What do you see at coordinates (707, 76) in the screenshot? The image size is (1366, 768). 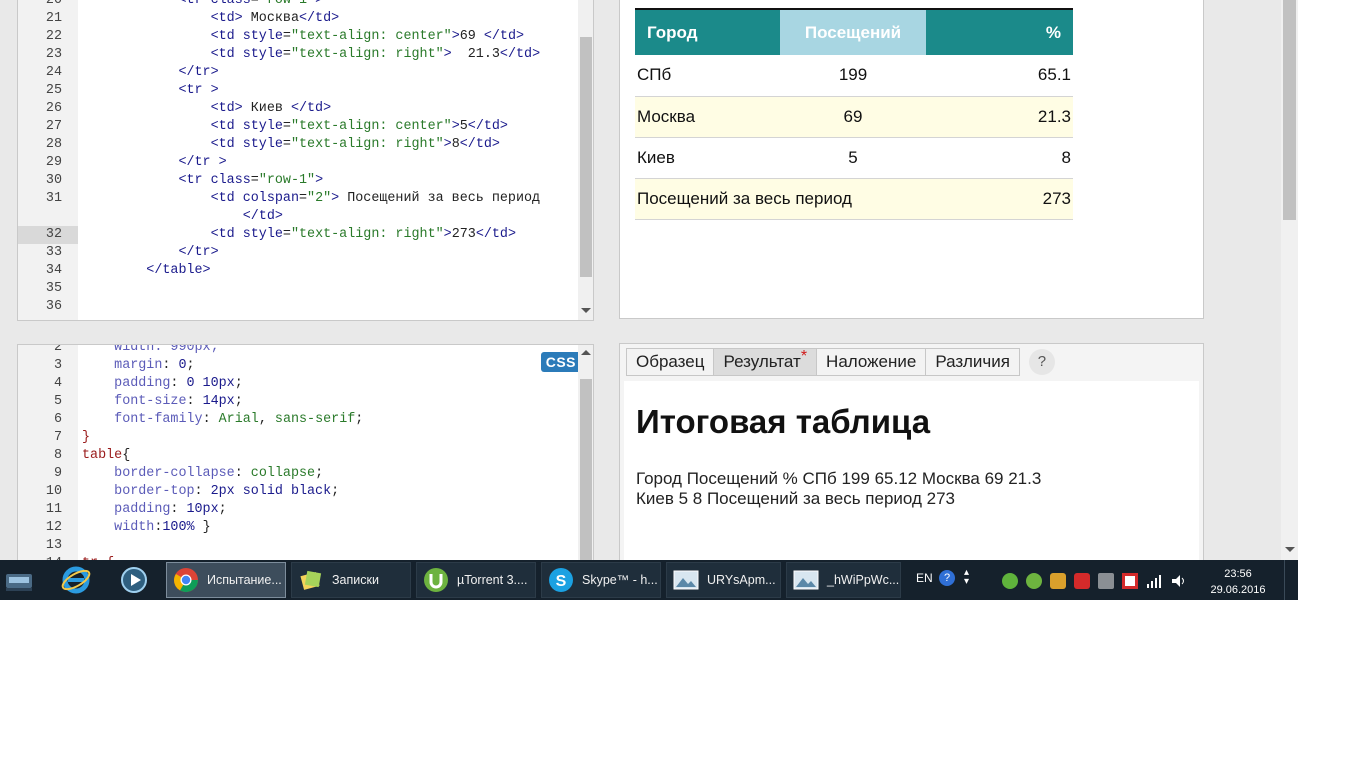 I see `cell-city: СПб` at bounding box center [707, 76].